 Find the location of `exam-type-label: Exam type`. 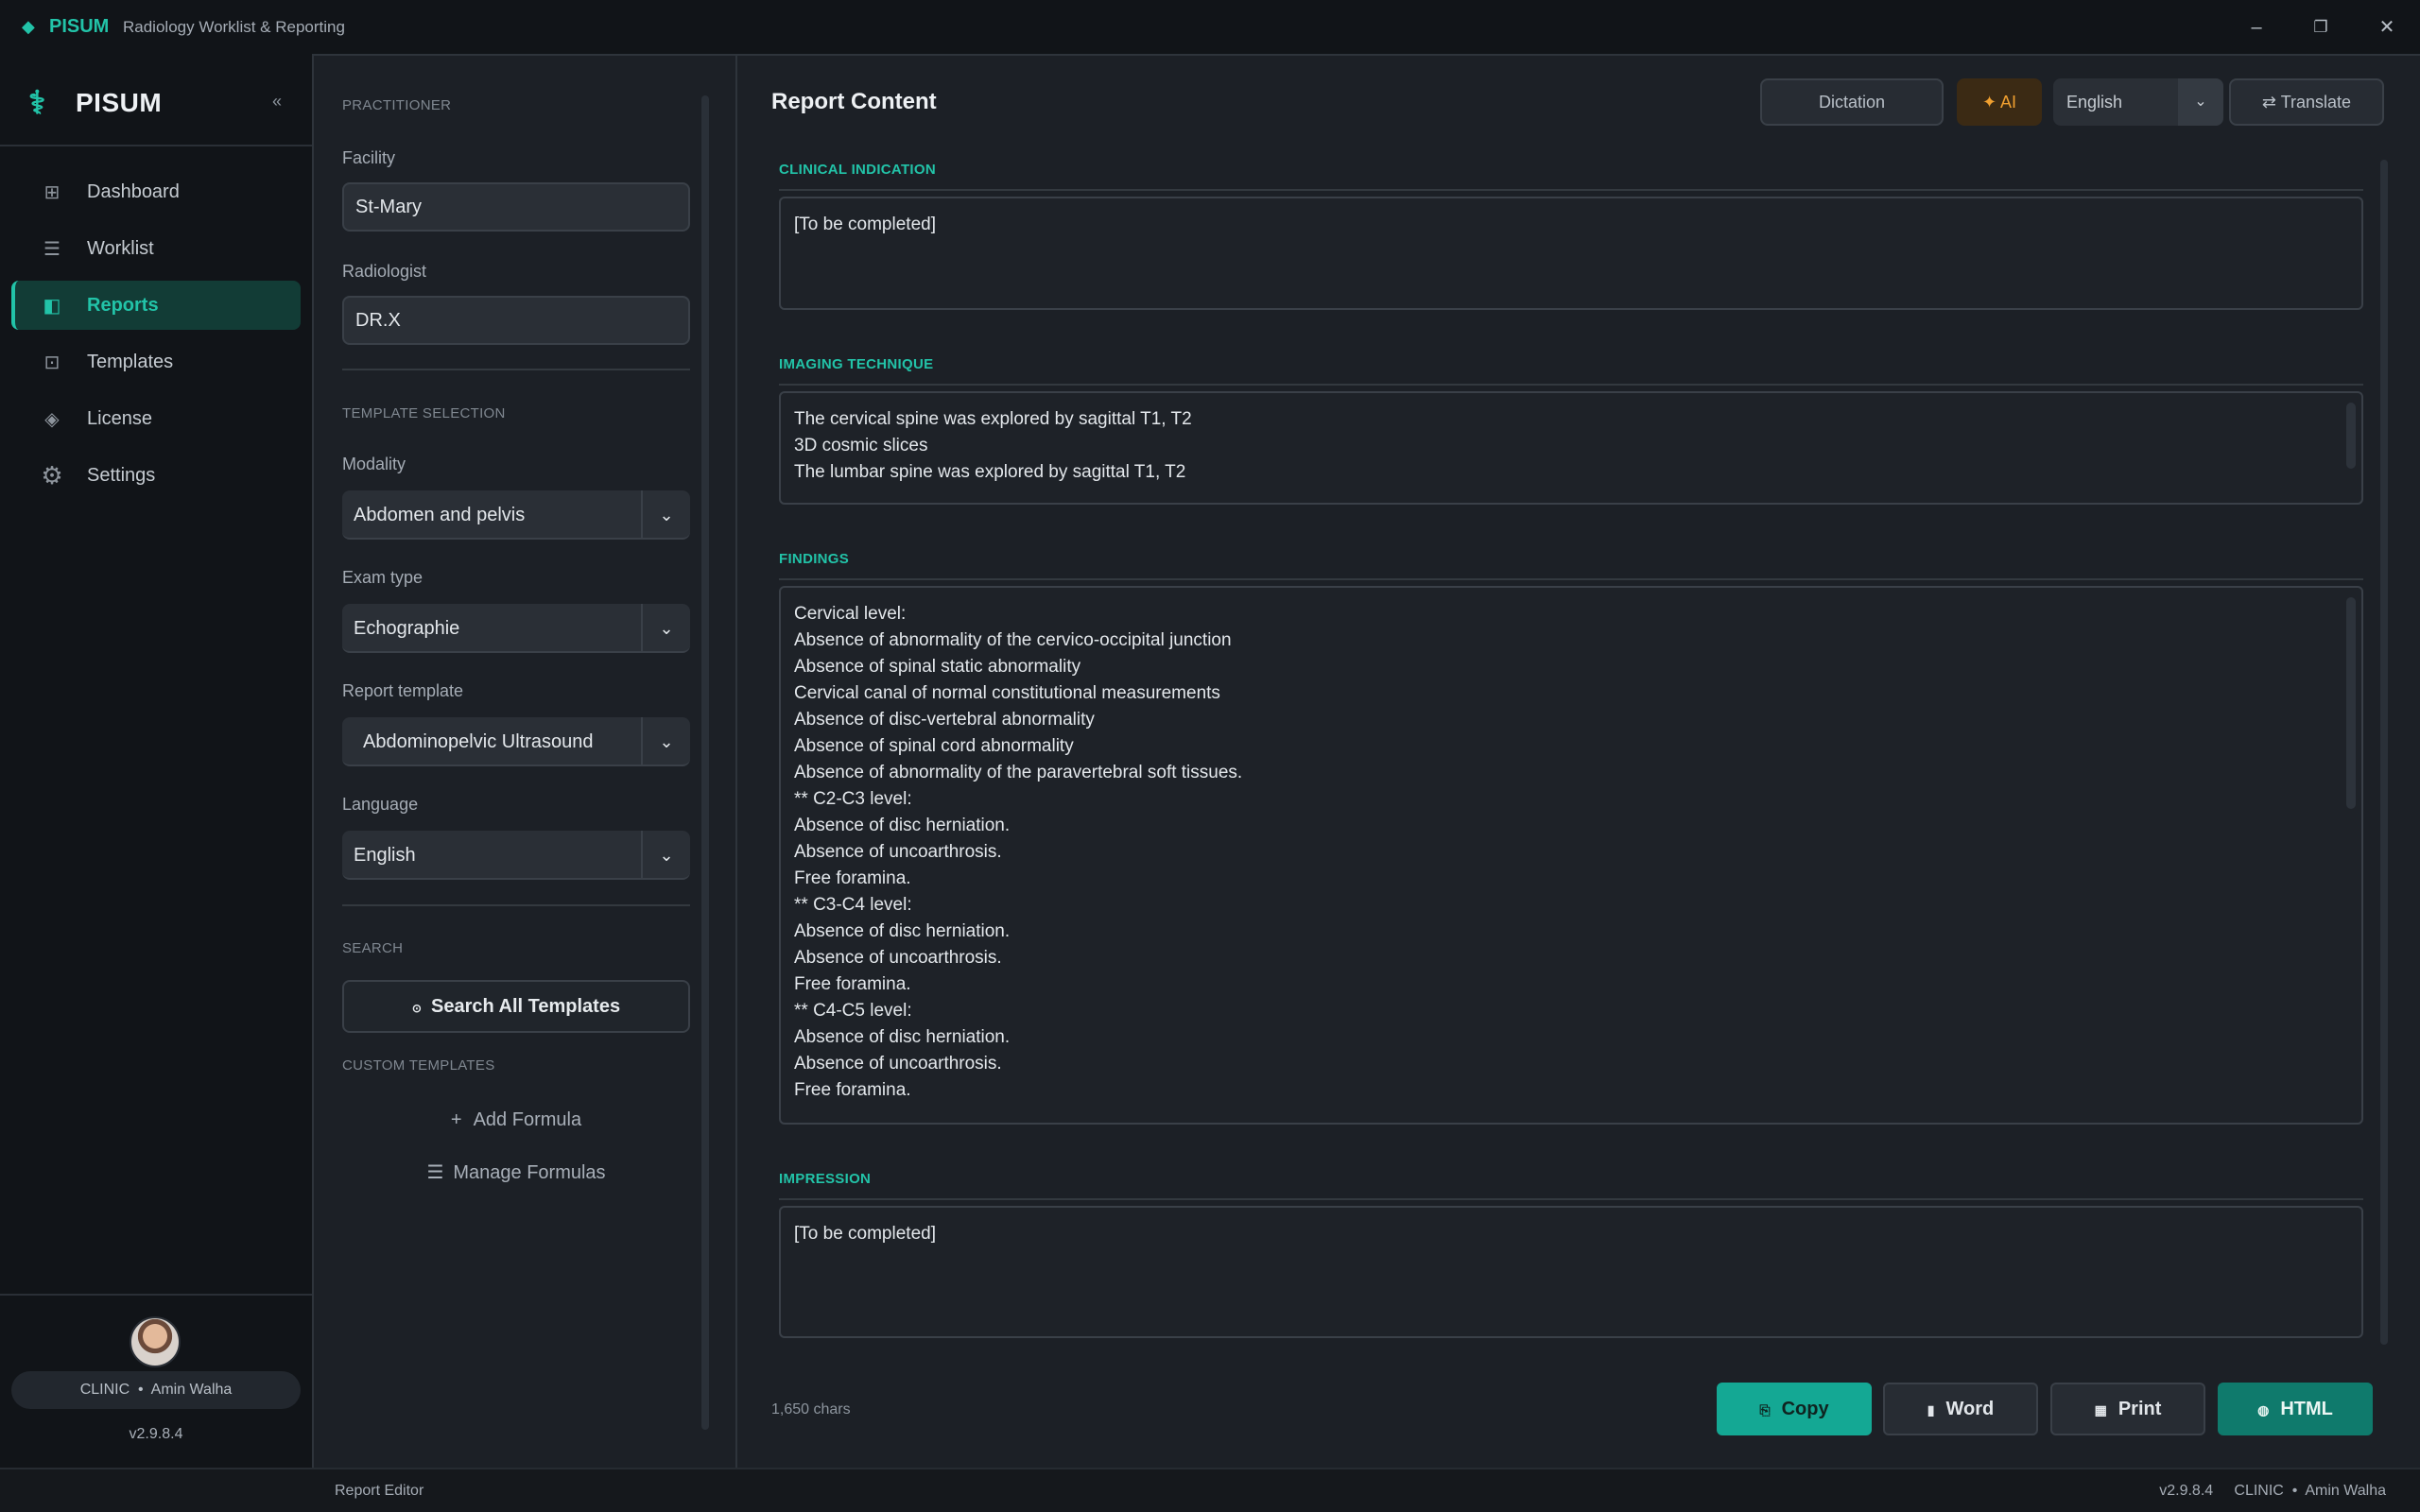

exam-type-label: Exam type is located at coordinates (383, 577).